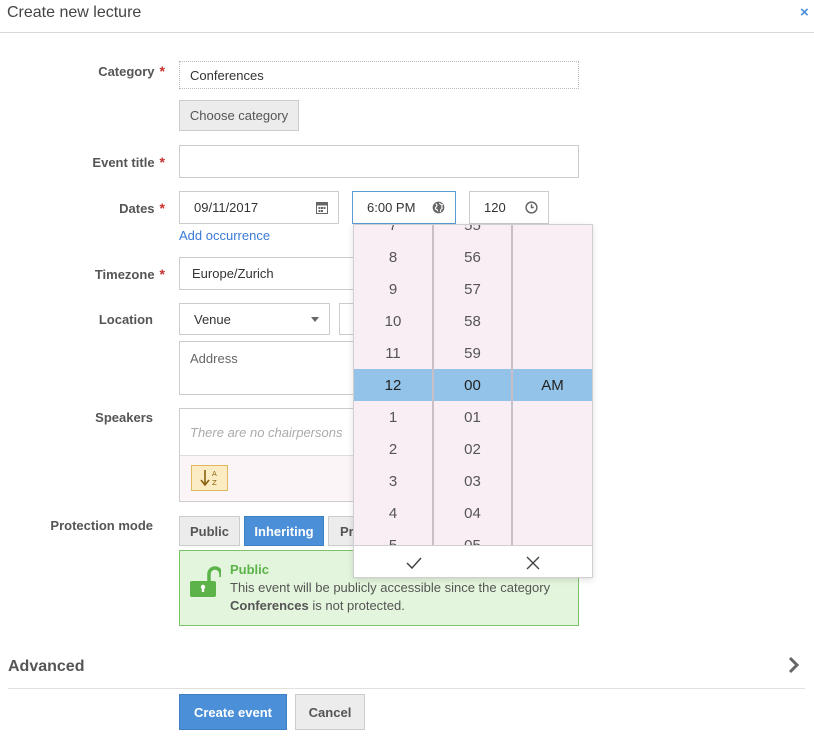 The height and width of the screenshot is (741, 814). What do you see at coordinates (393, 481) in the screenshot?
I see `time-picker-hour-option: 3` at bounding box center [393, 481].